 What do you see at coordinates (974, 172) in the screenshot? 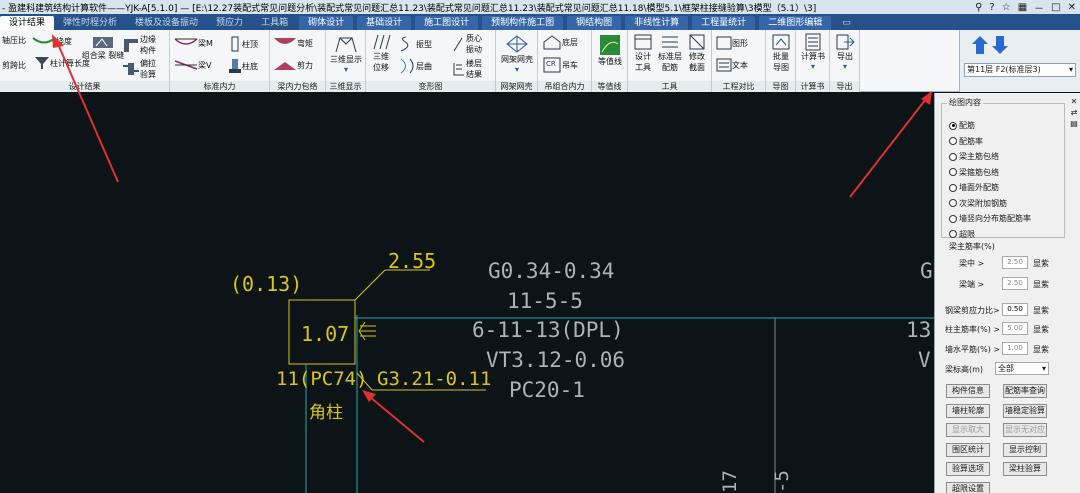
I see `draw-option-radio: 梁箍筋包络` at bounding box center [974, 172].